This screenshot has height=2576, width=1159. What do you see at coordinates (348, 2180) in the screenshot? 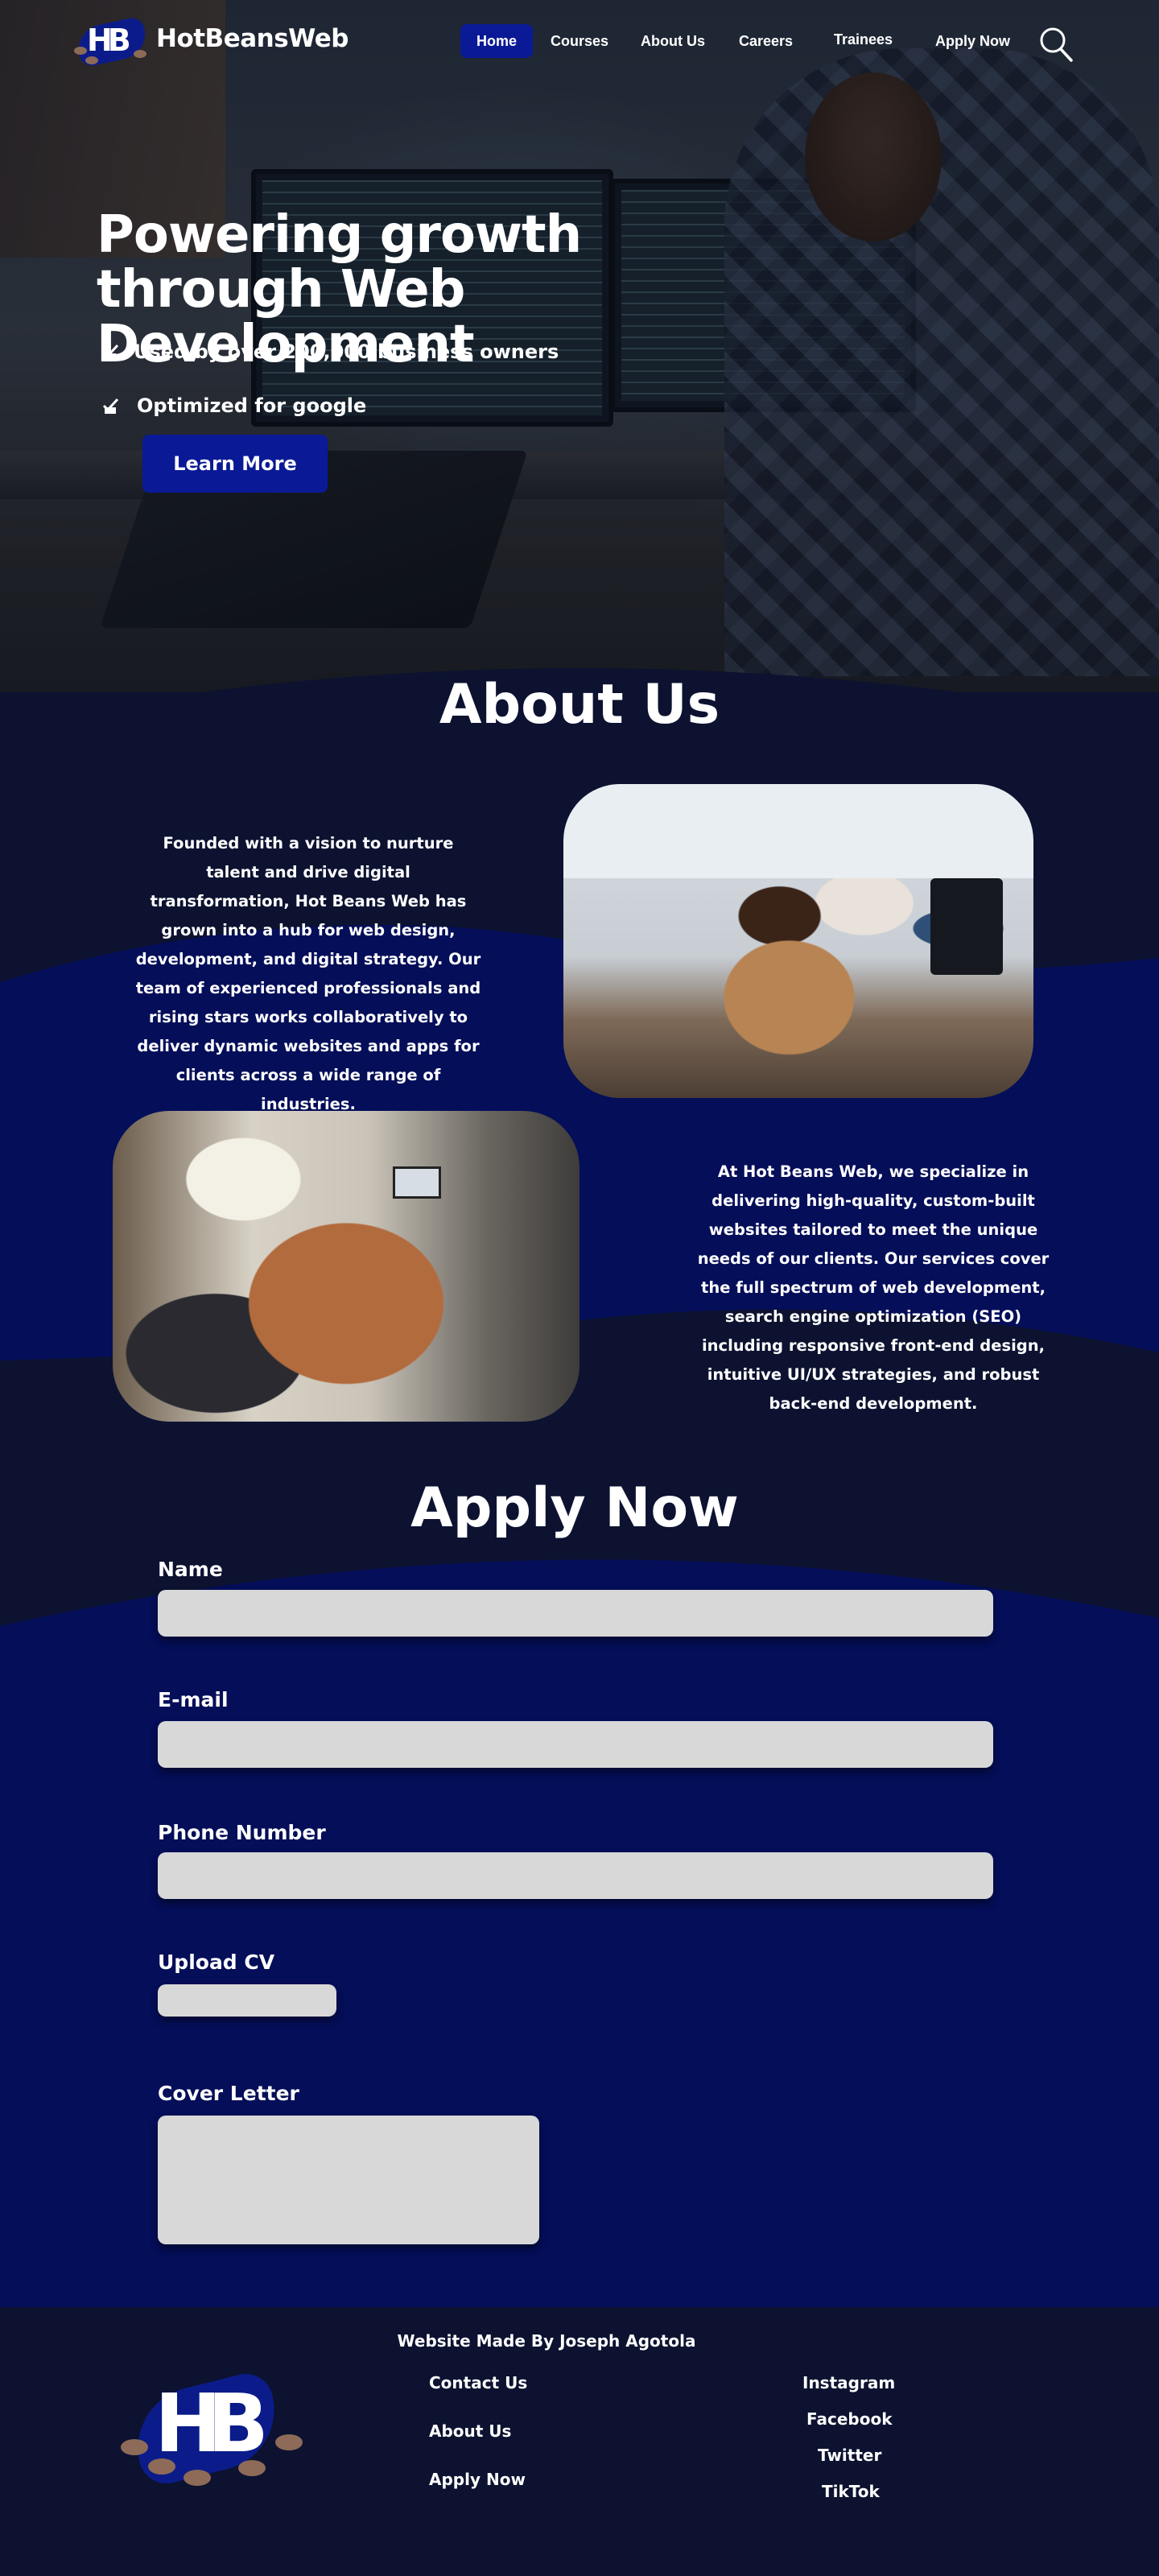
I see `cover-letter-textarea` at bounding box center [348, 2180].